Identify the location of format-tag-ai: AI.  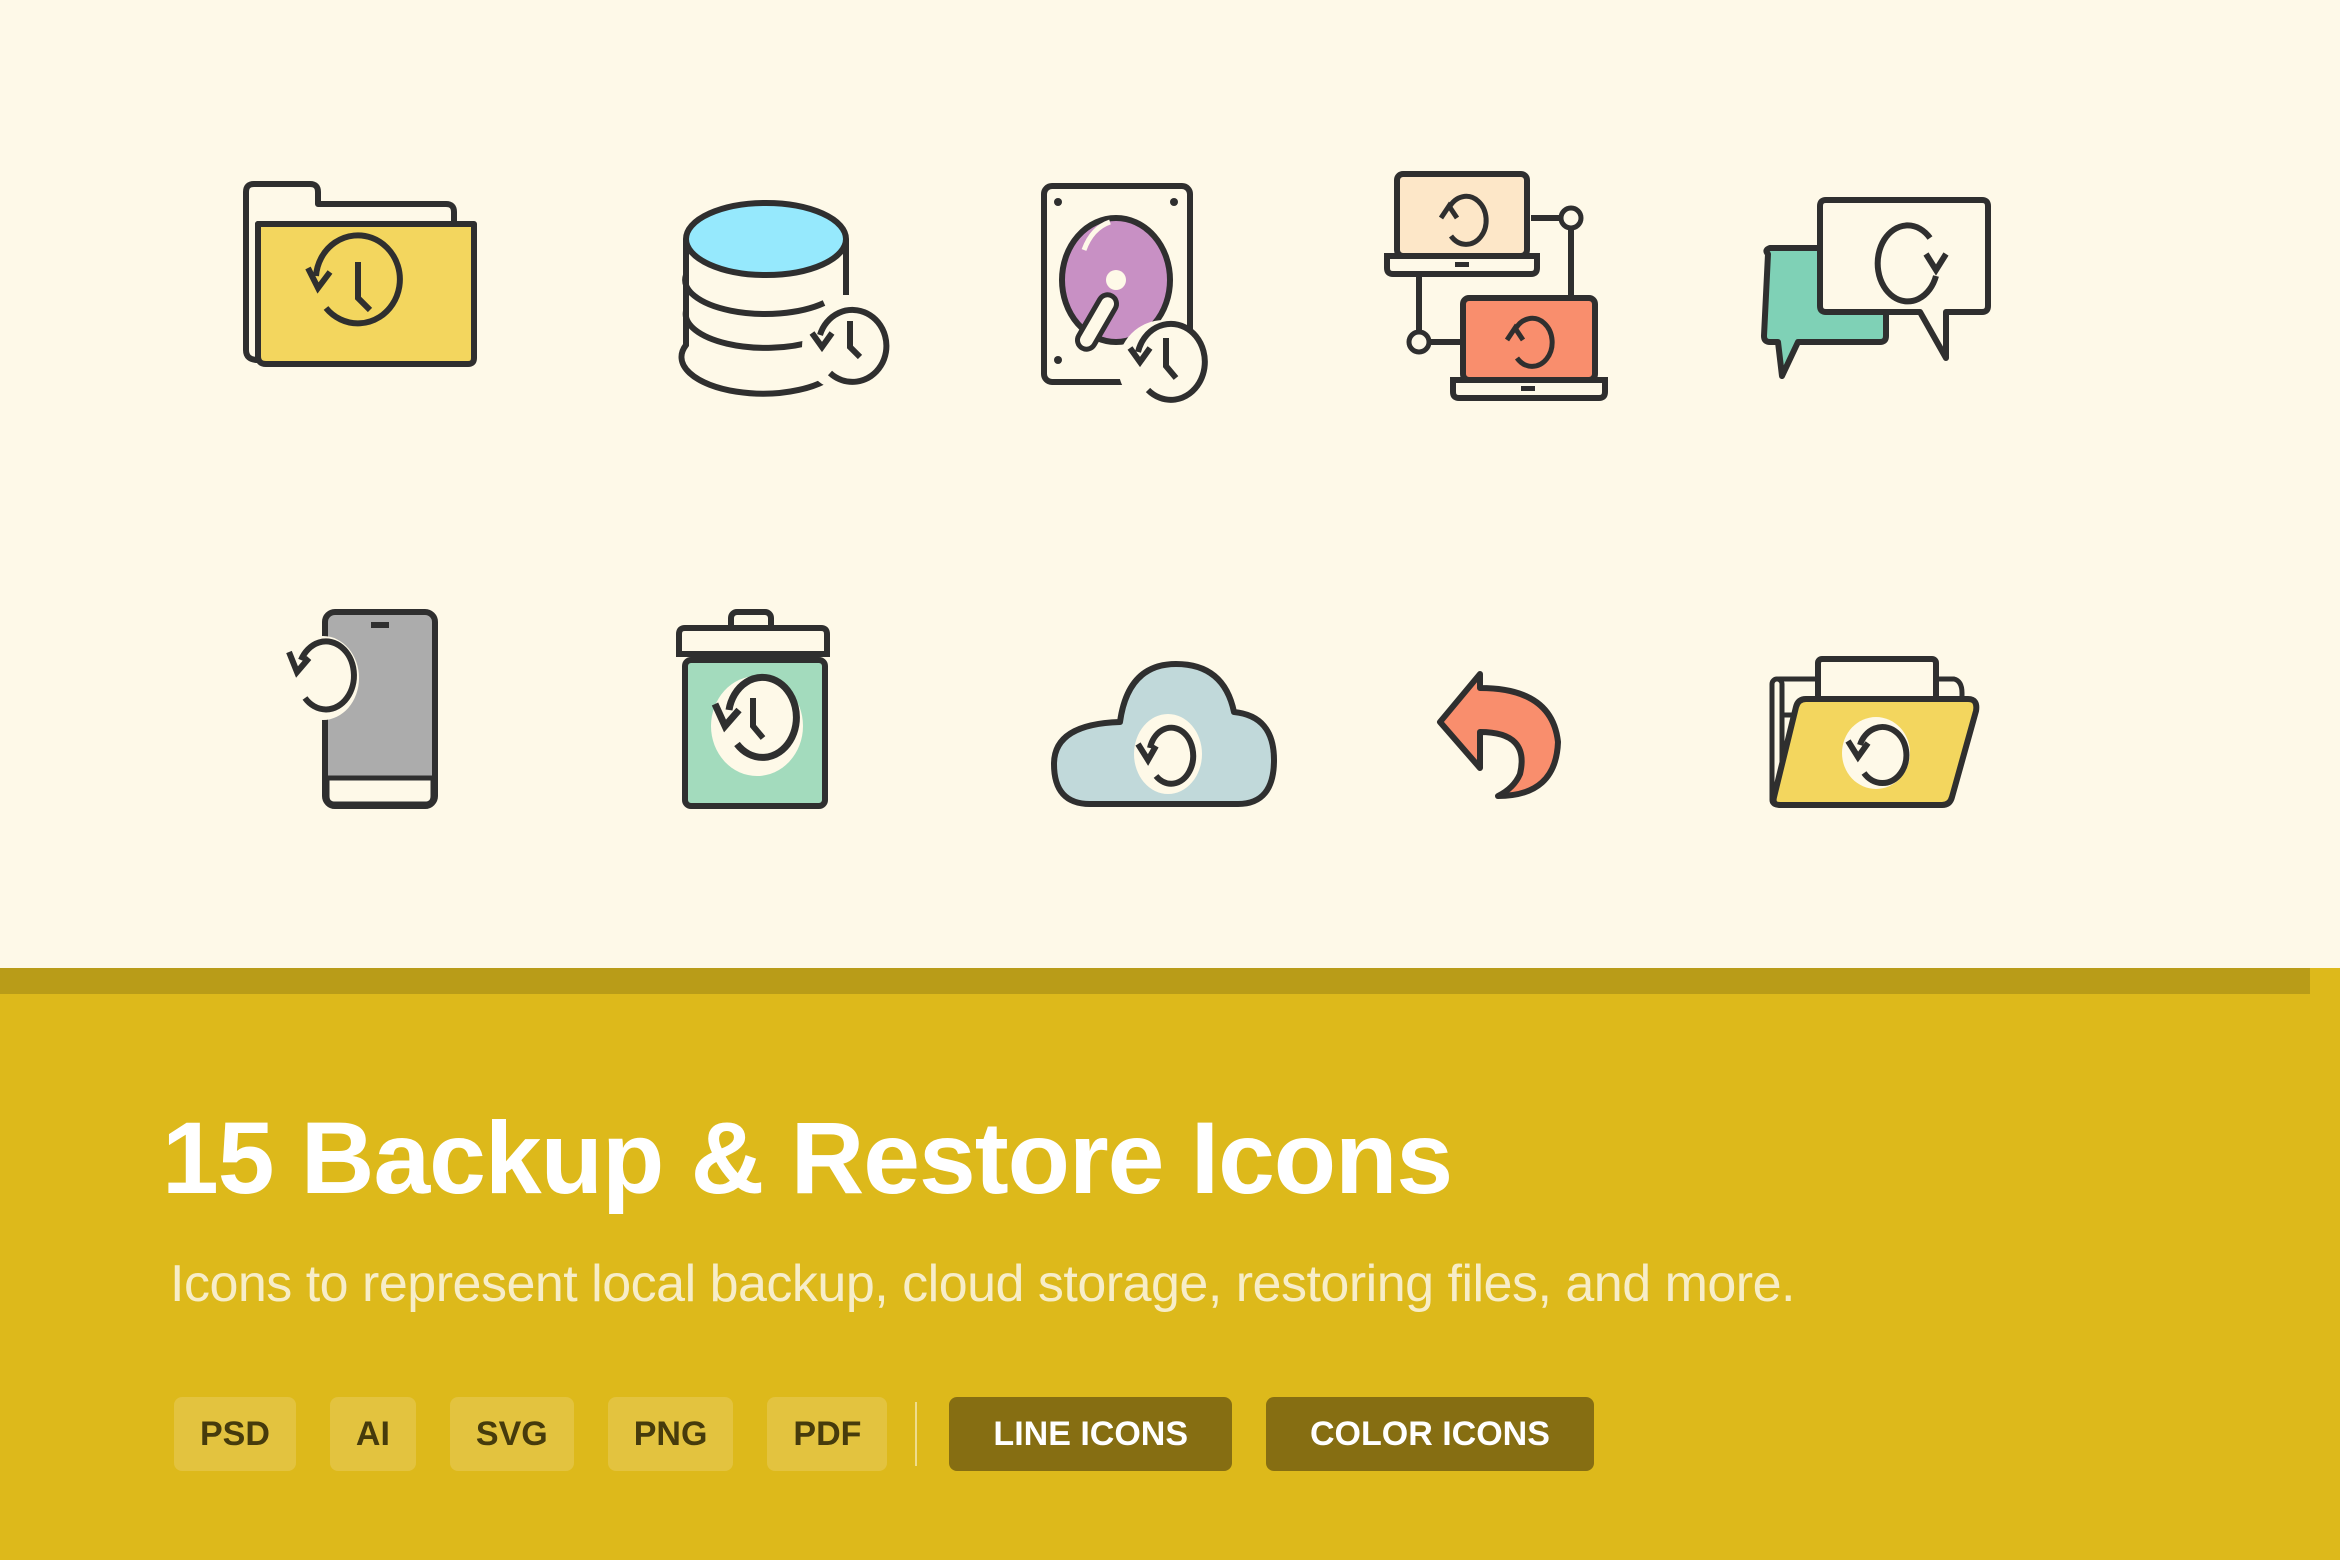
(372, 1434).